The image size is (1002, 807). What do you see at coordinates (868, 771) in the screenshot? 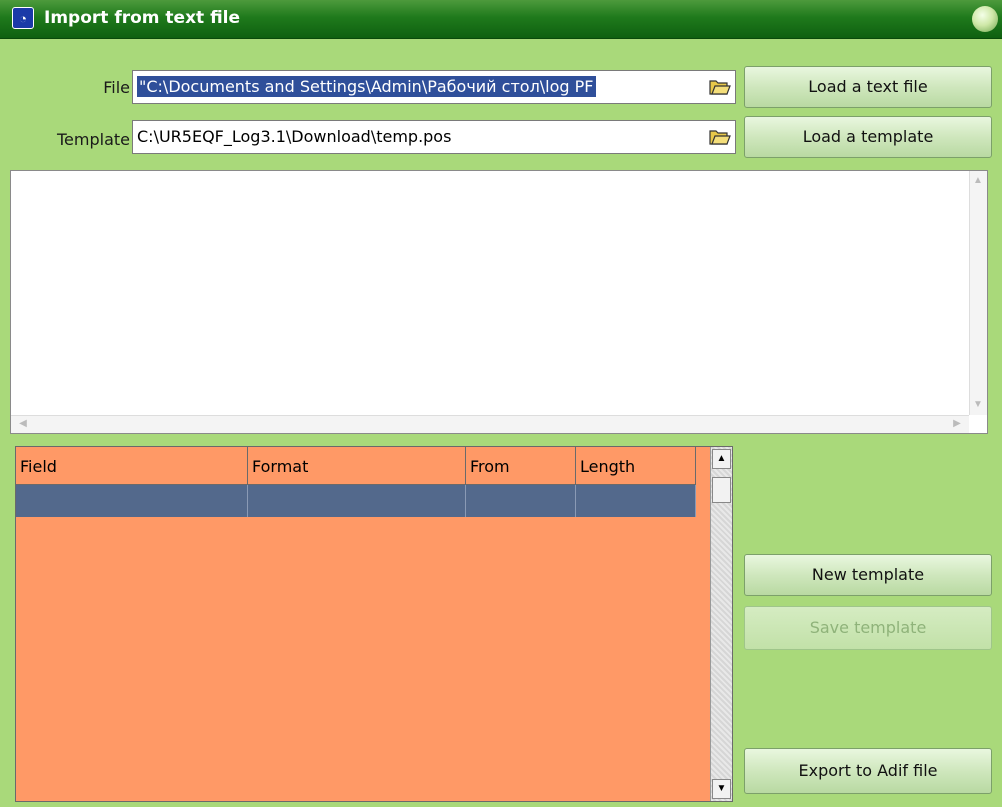
I see `export-adif-button: Export to Adif file` at bounding box center [868, 771].